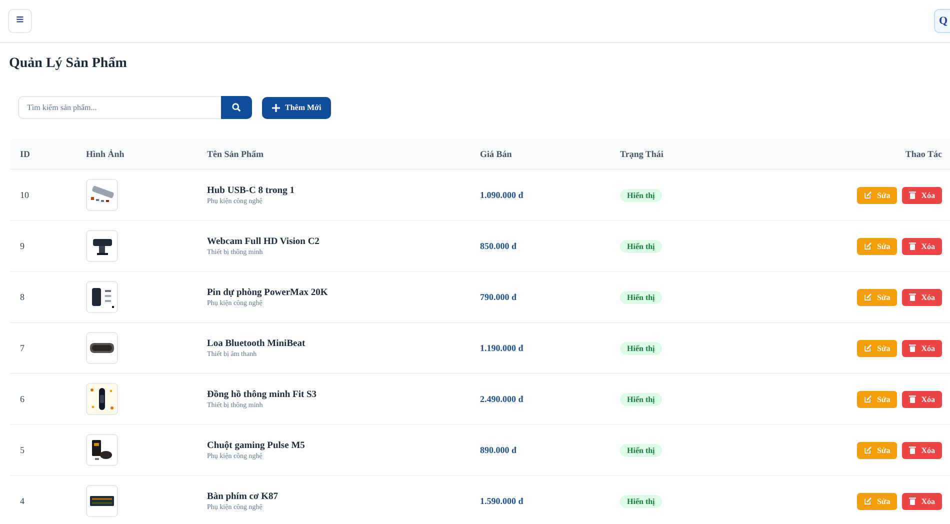  What do you see at coordinates (498, 246) in the screenshot?
I see `price: 850.000 đ` at bounding box center [498, 246].